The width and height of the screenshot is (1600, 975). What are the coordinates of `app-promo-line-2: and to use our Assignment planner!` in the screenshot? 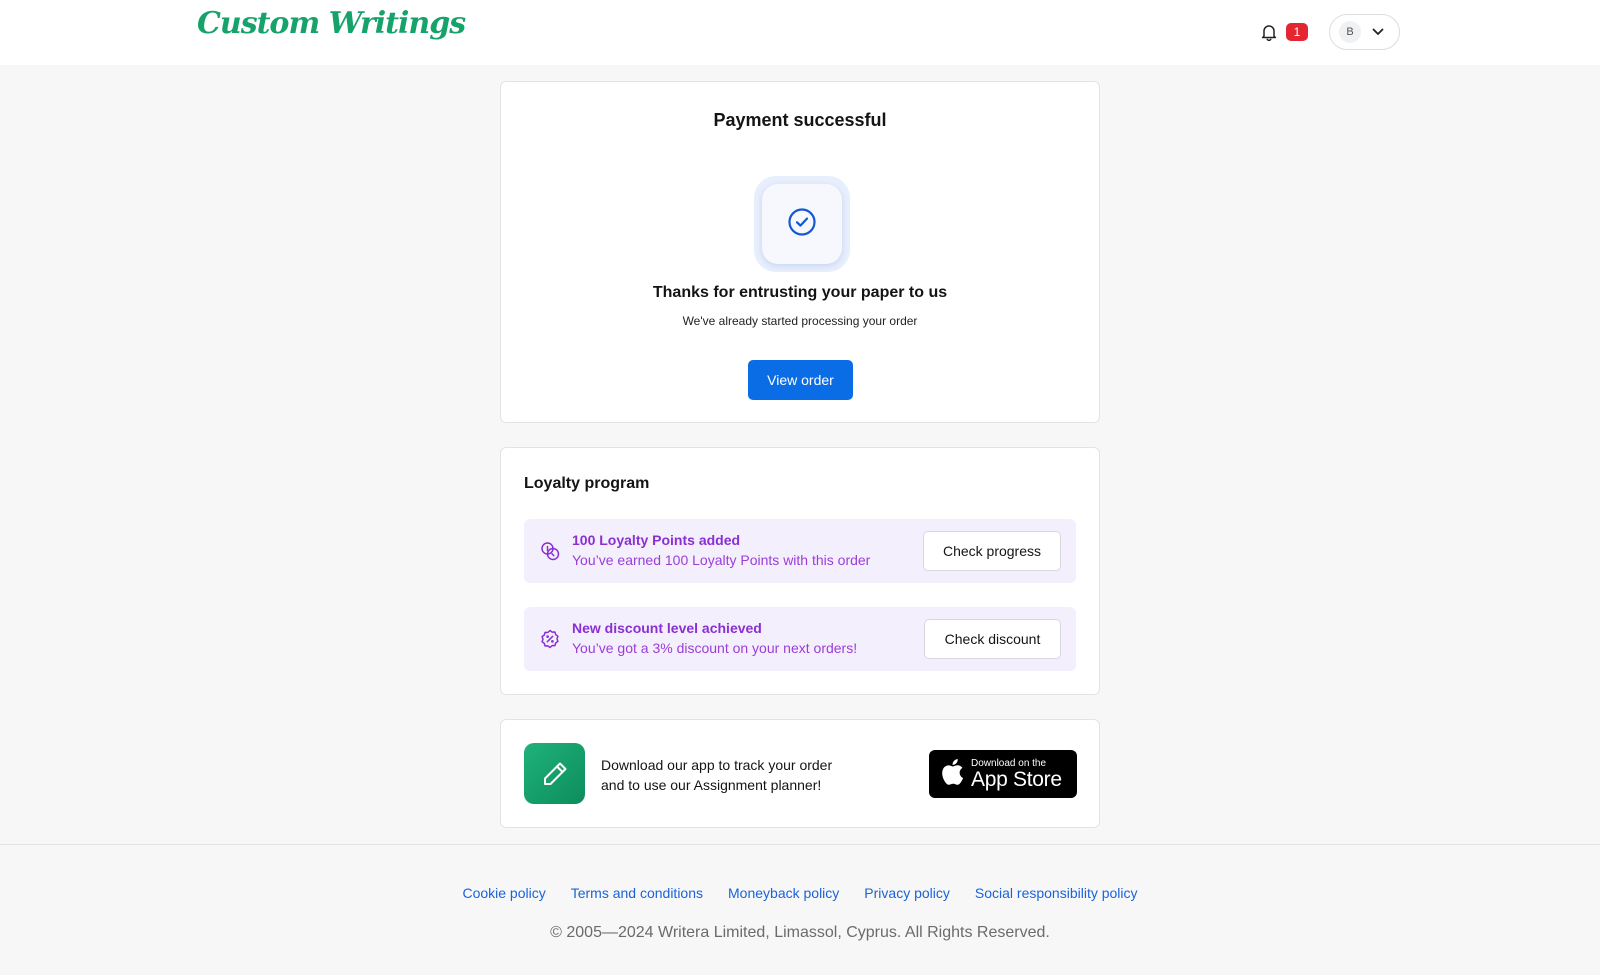 It's located at (711, 785).